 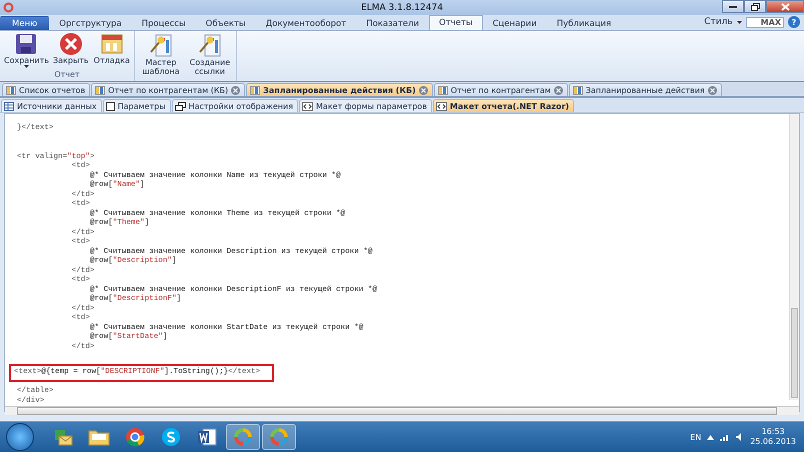 I want to click on ribbon-tab: Показатели, so click(x=392, y=23).